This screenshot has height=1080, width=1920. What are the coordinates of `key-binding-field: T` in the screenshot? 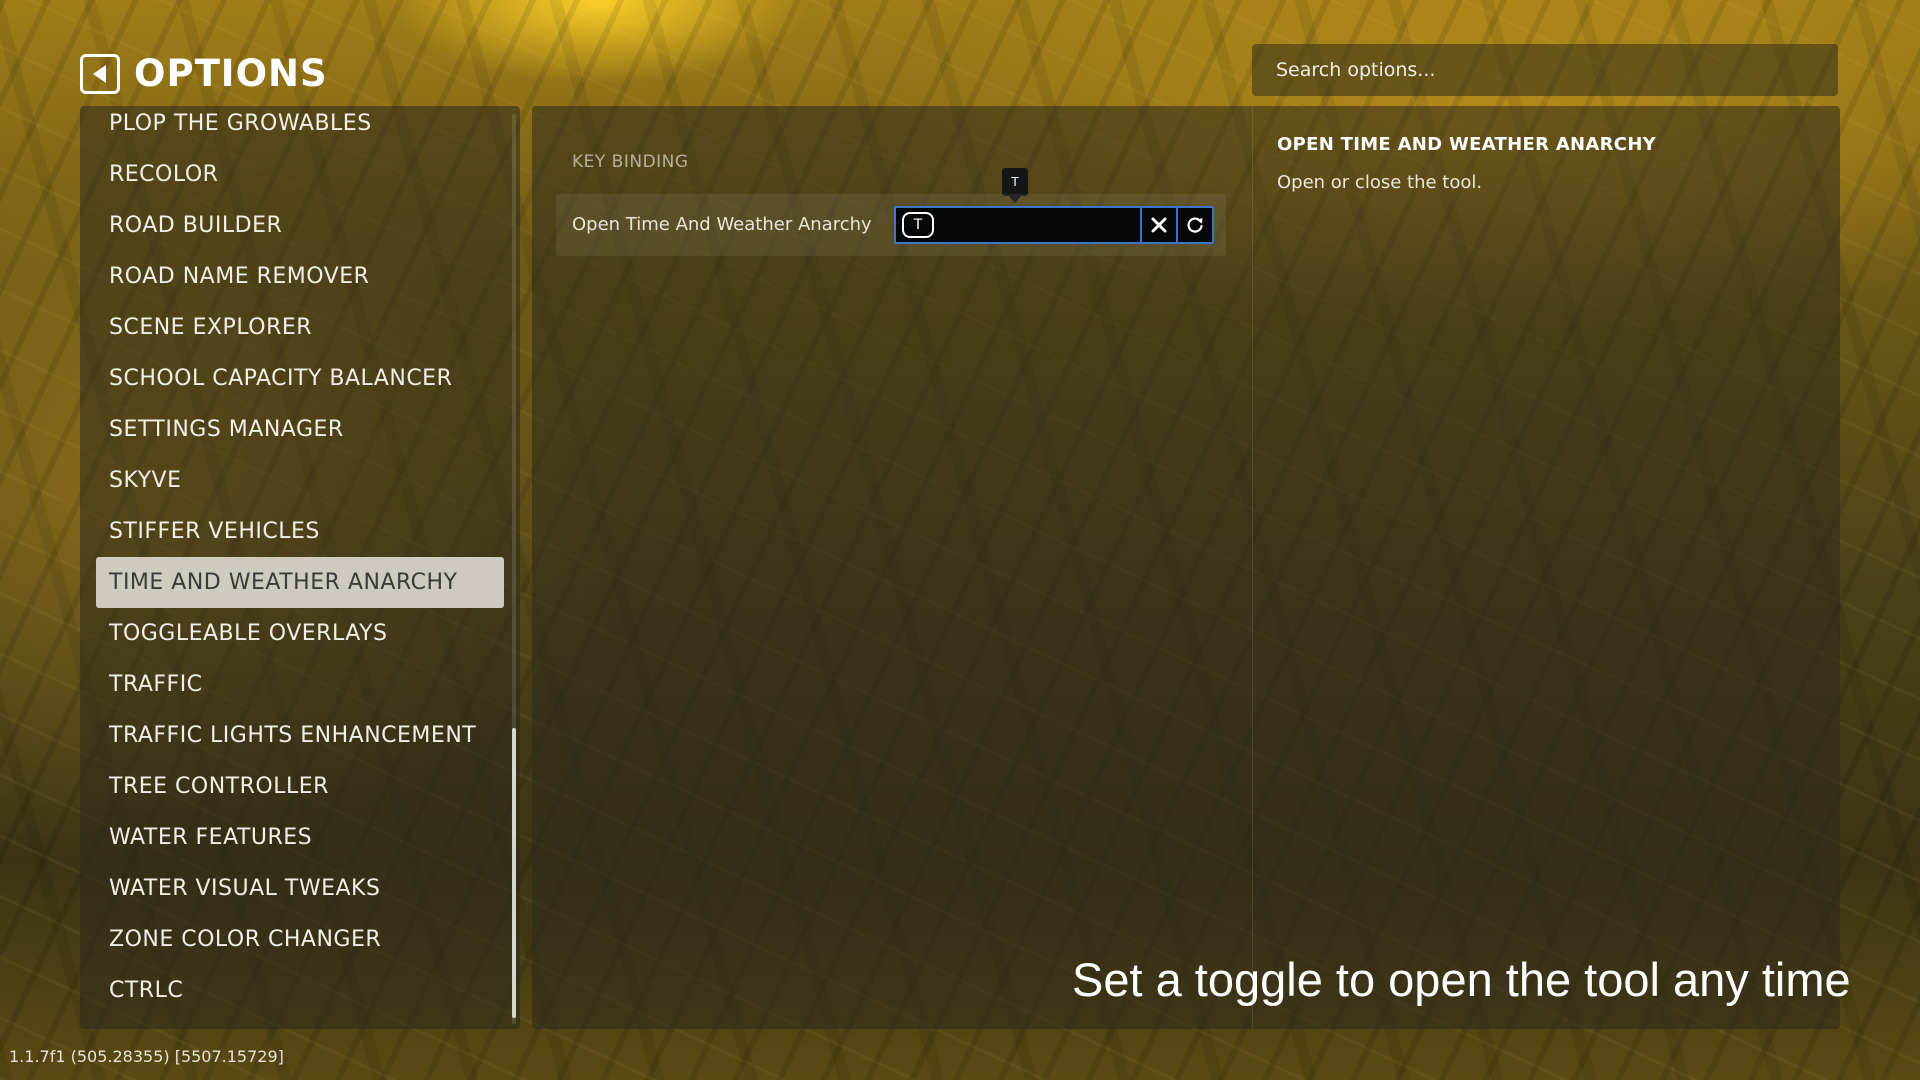 It's located at (1018, 225).